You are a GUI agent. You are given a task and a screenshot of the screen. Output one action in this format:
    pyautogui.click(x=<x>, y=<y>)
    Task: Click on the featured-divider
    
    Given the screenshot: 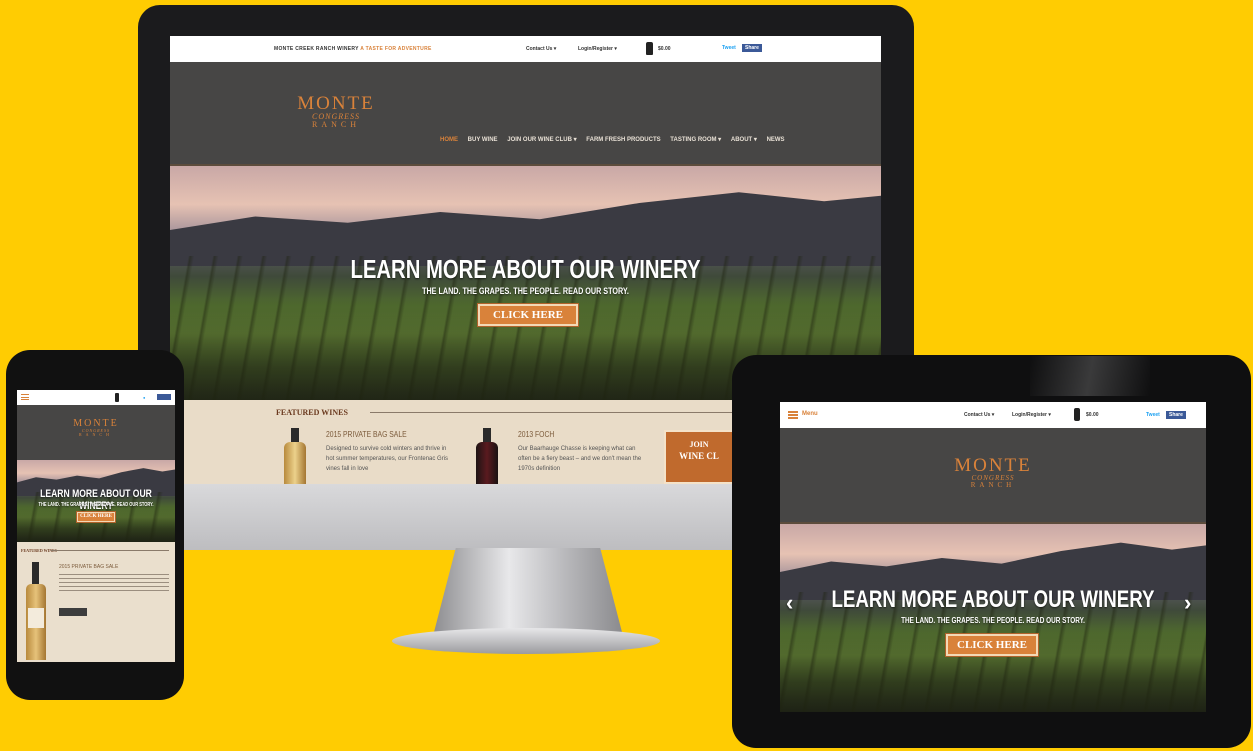 What is the action you would take?
    pyautogui.click(x=110, y=550)
    